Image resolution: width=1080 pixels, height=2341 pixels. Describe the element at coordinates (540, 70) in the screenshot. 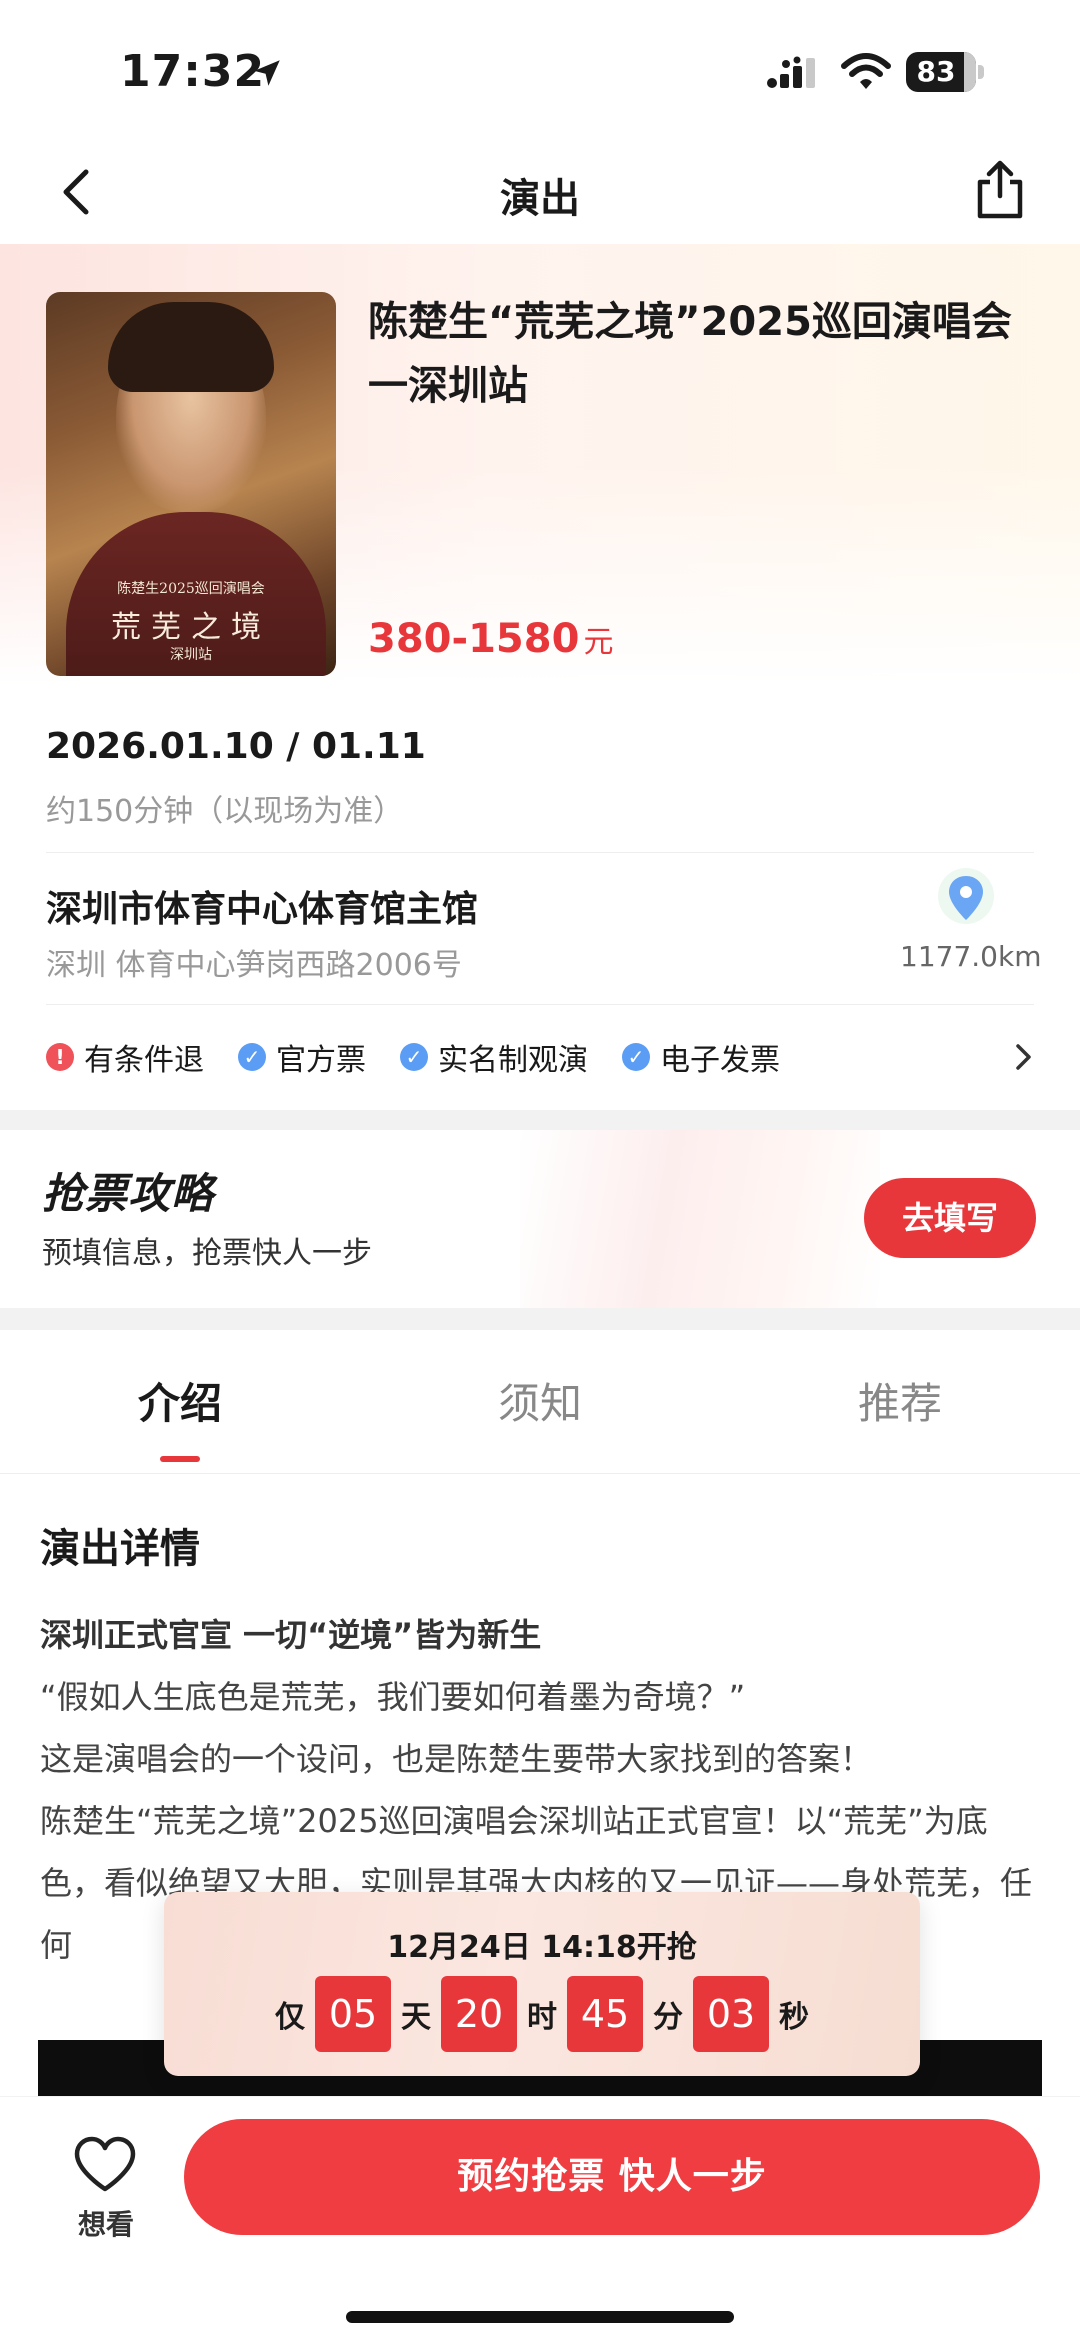

I see `status-bar: 17:32 83` at that location.